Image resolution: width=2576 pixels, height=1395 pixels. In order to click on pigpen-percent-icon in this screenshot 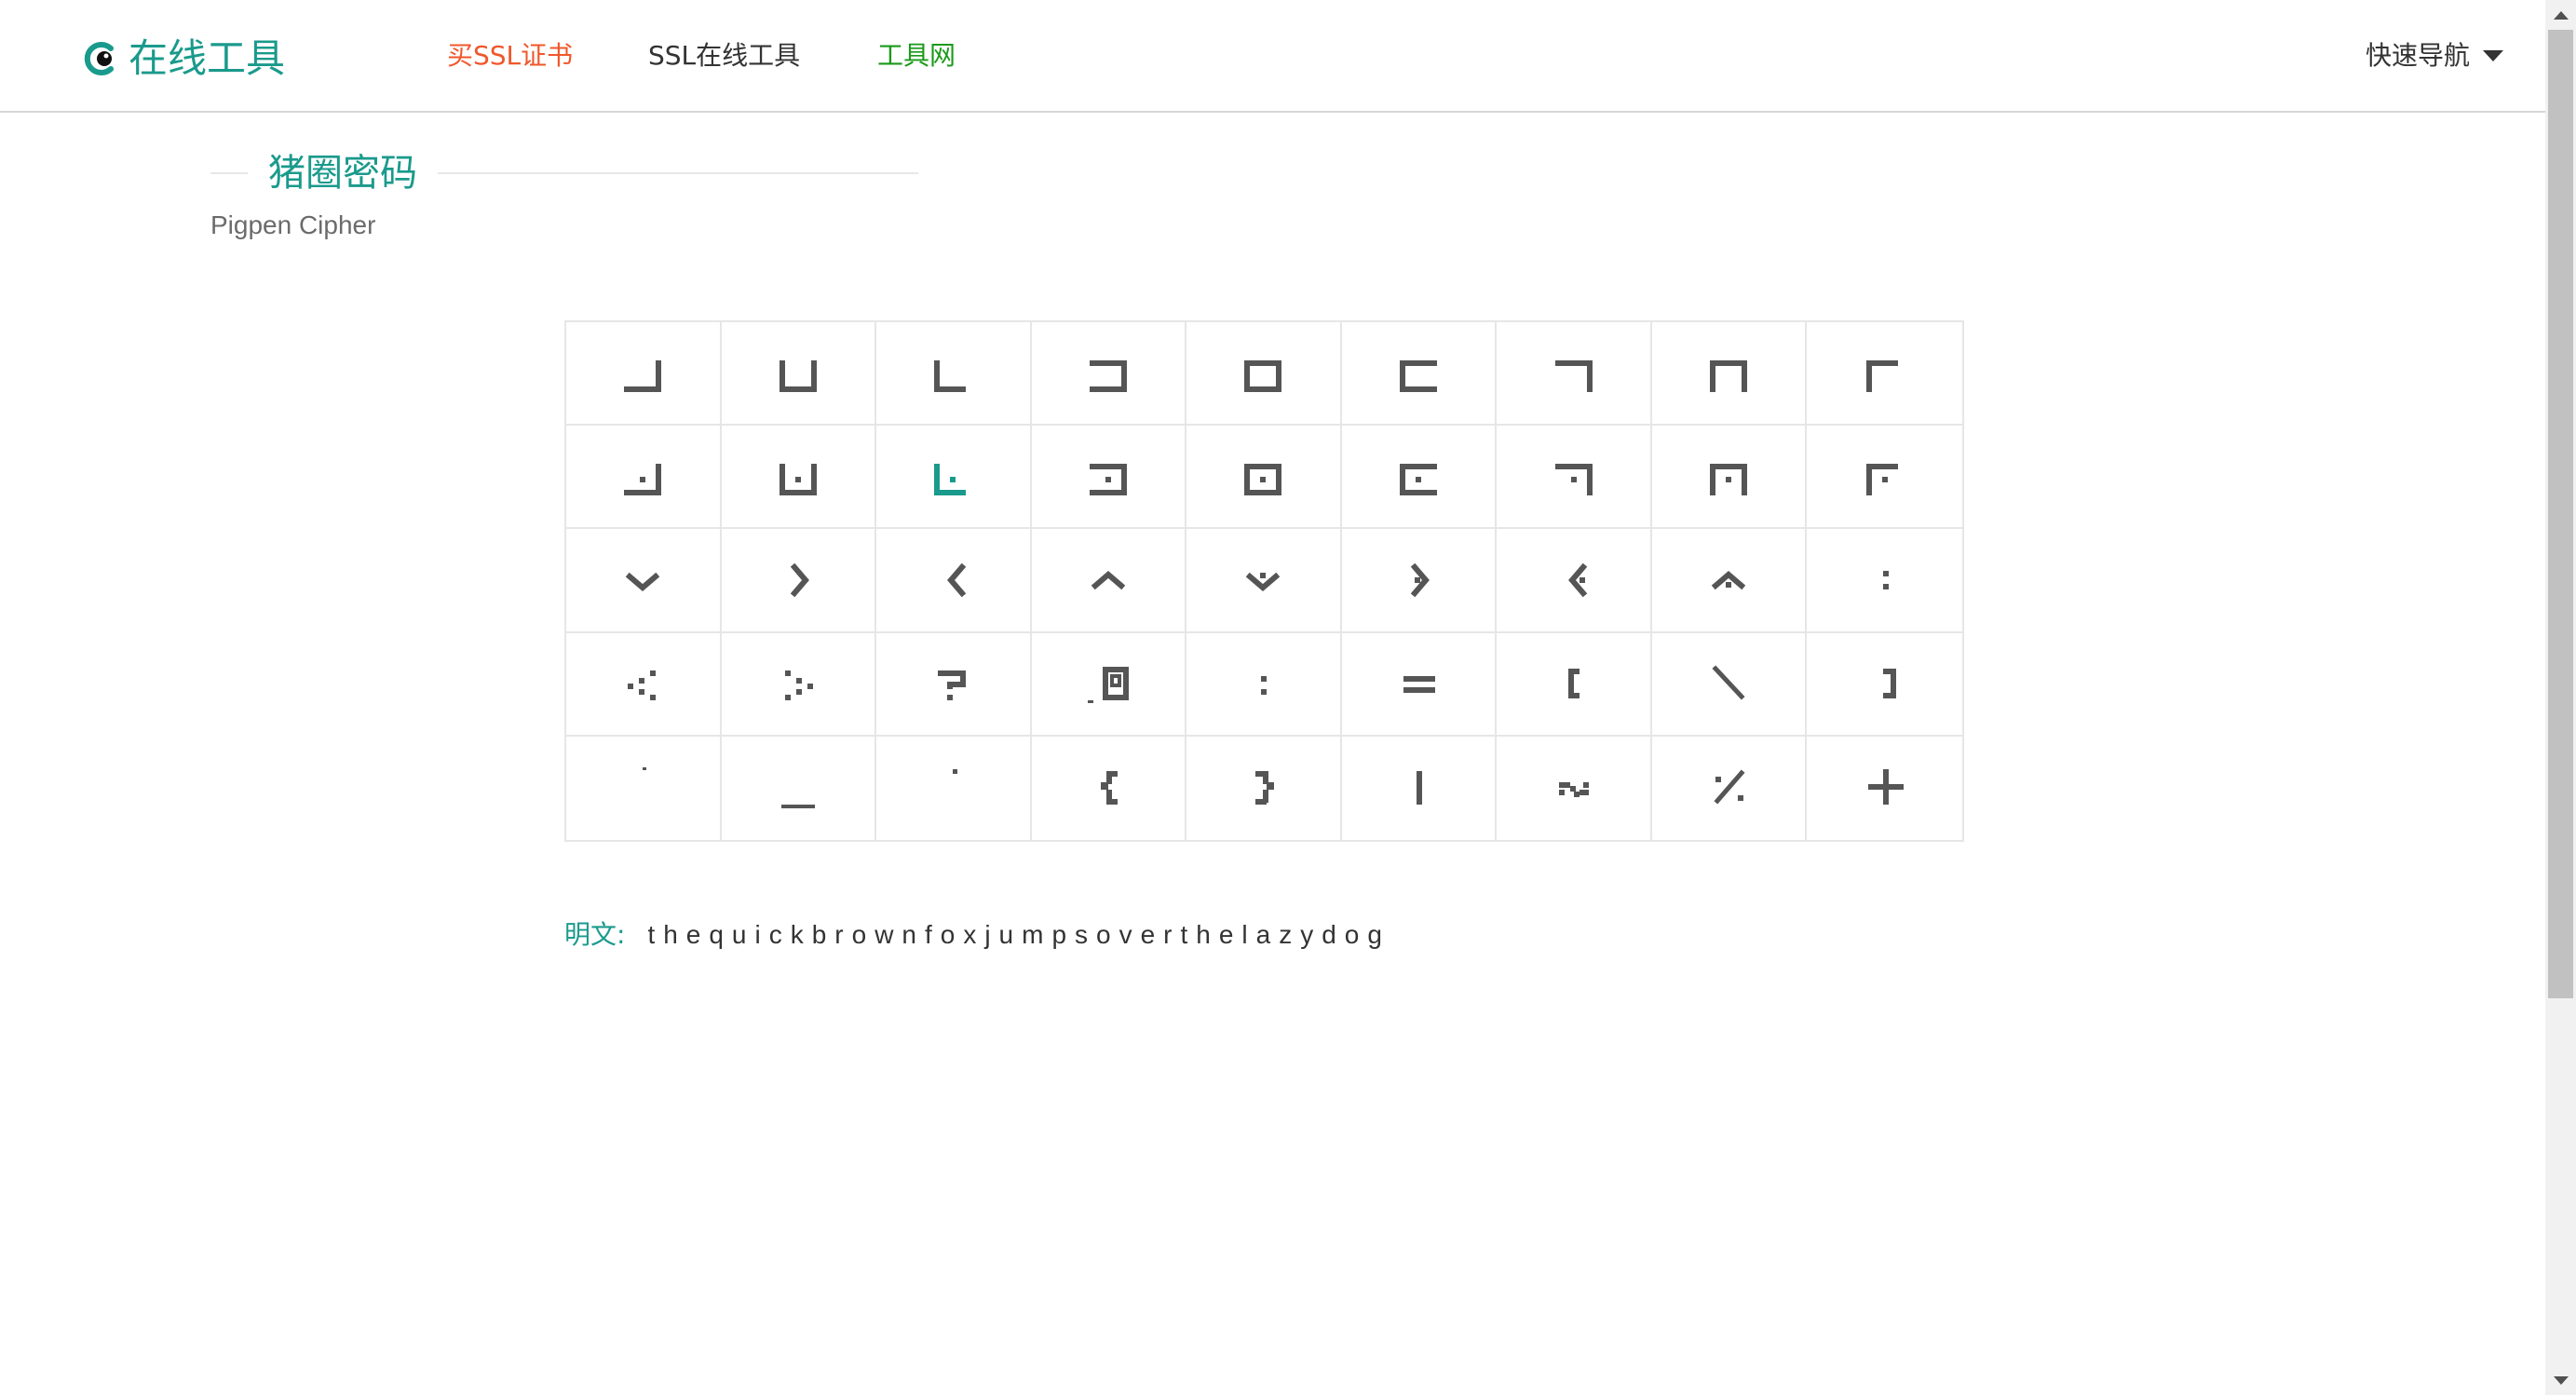, I will do `click(1729, 787)`.